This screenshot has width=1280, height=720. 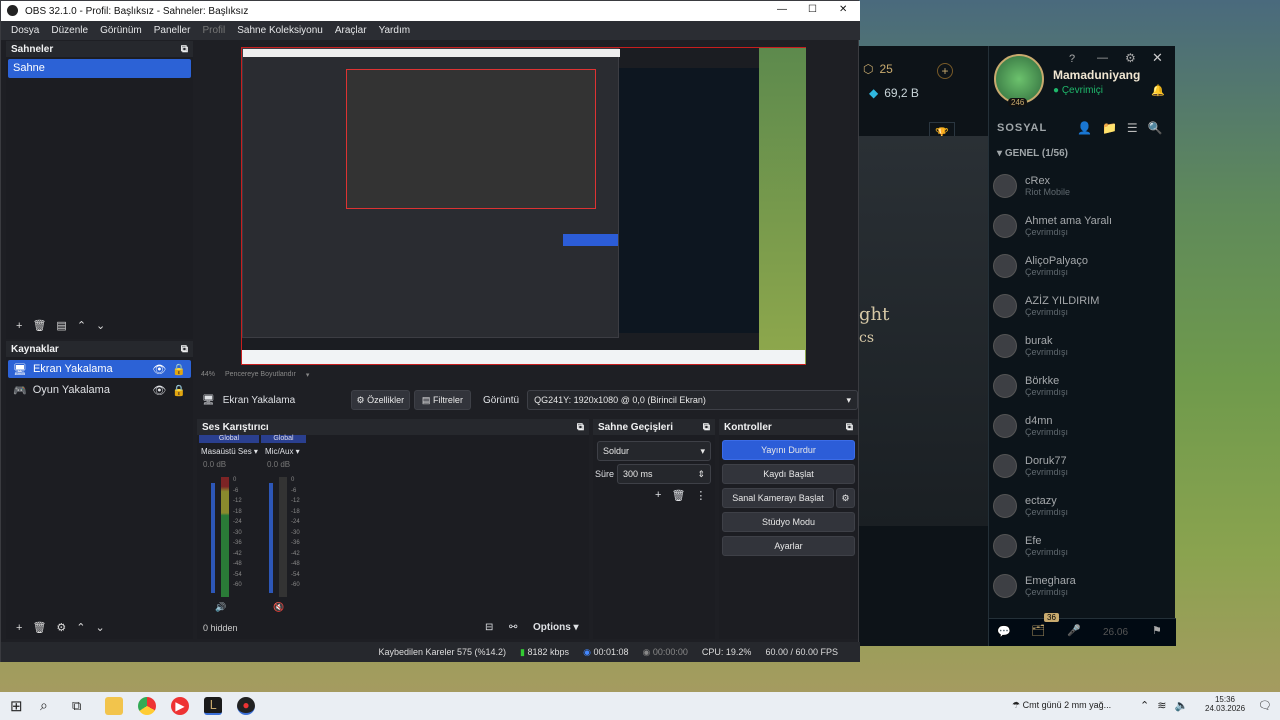 I want to click on task-view-icon: ⧉, so click(x=76, y=706).